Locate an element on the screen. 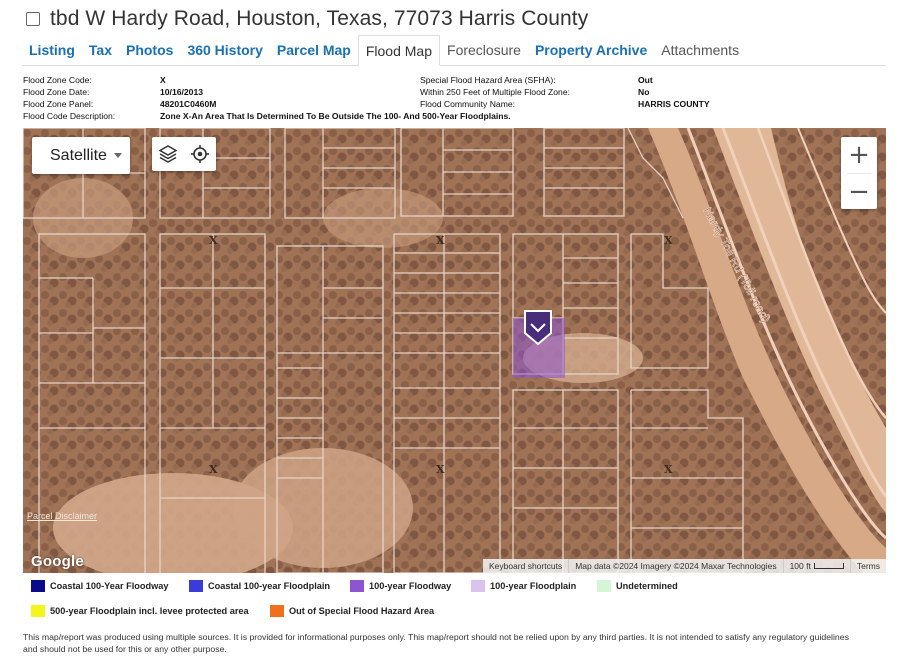 The width and height of the screenshot is (900, 665). layers-icon is located at coordinates (168, 154).